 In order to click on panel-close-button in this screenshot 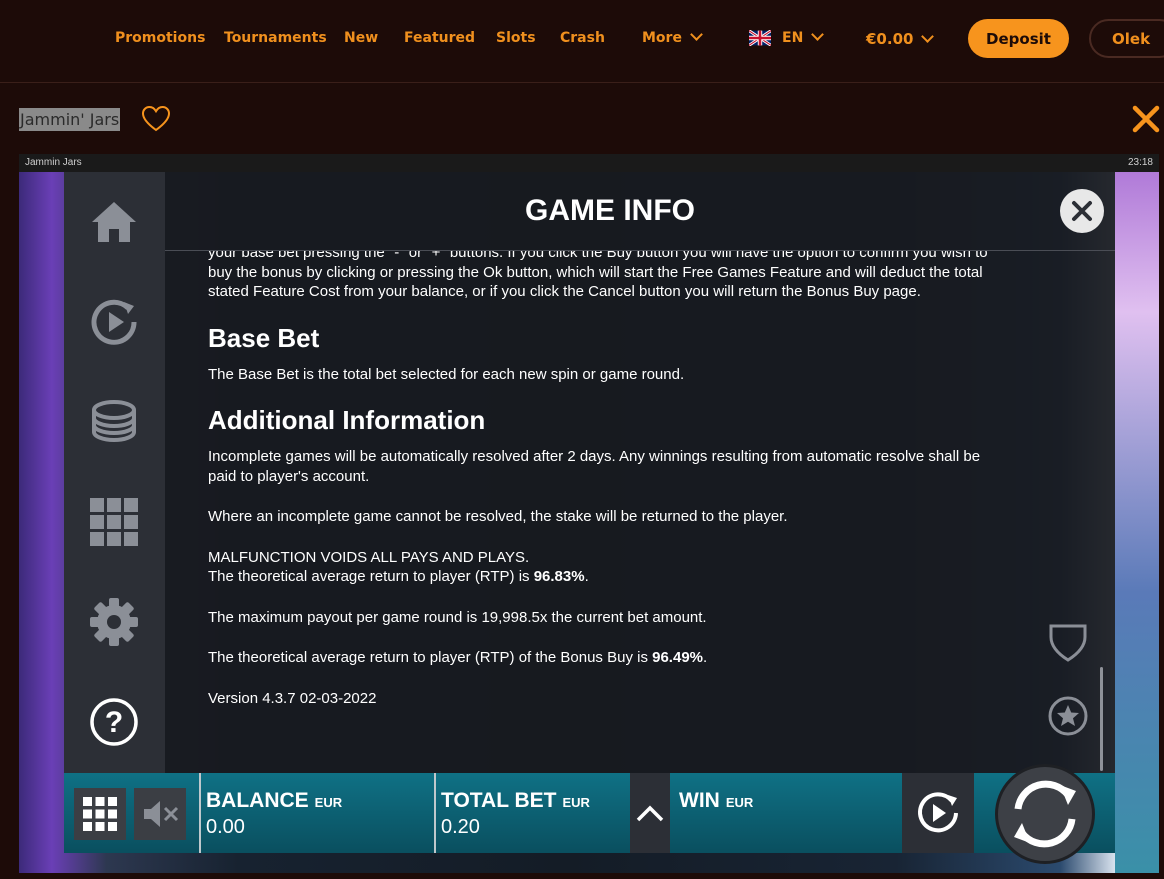, I will do `click(1082, 211)`.